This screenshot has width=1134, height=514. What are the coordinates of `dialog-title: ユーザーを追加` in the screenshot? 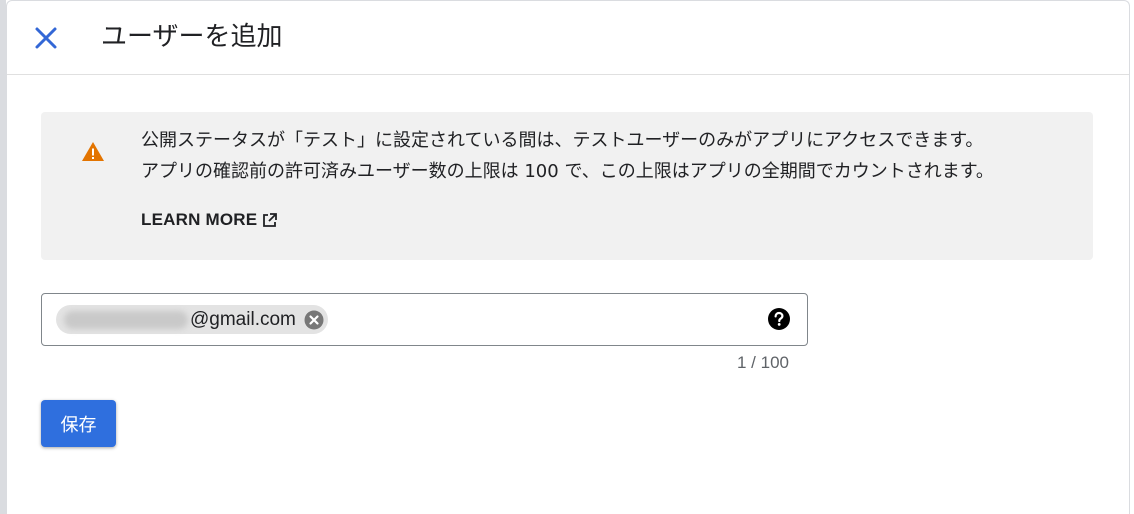 It's located at (192, 37).